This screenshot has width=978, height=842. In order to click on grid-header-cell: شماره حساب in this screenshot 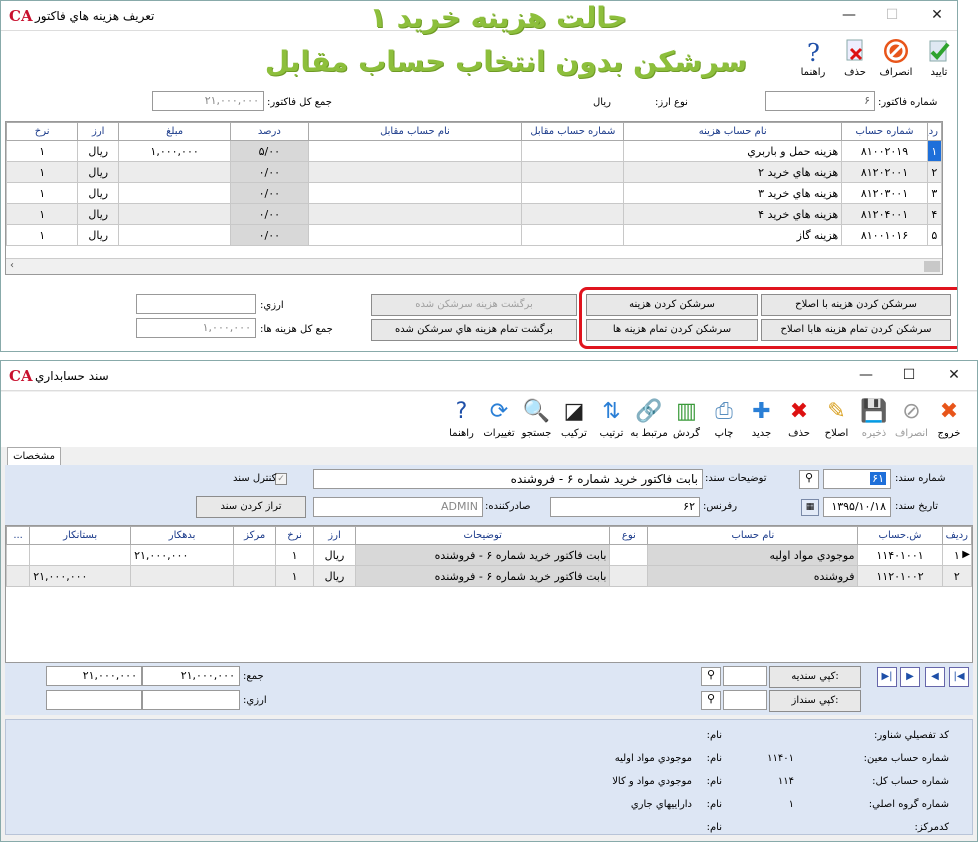, I will do `click(884, 131)`.